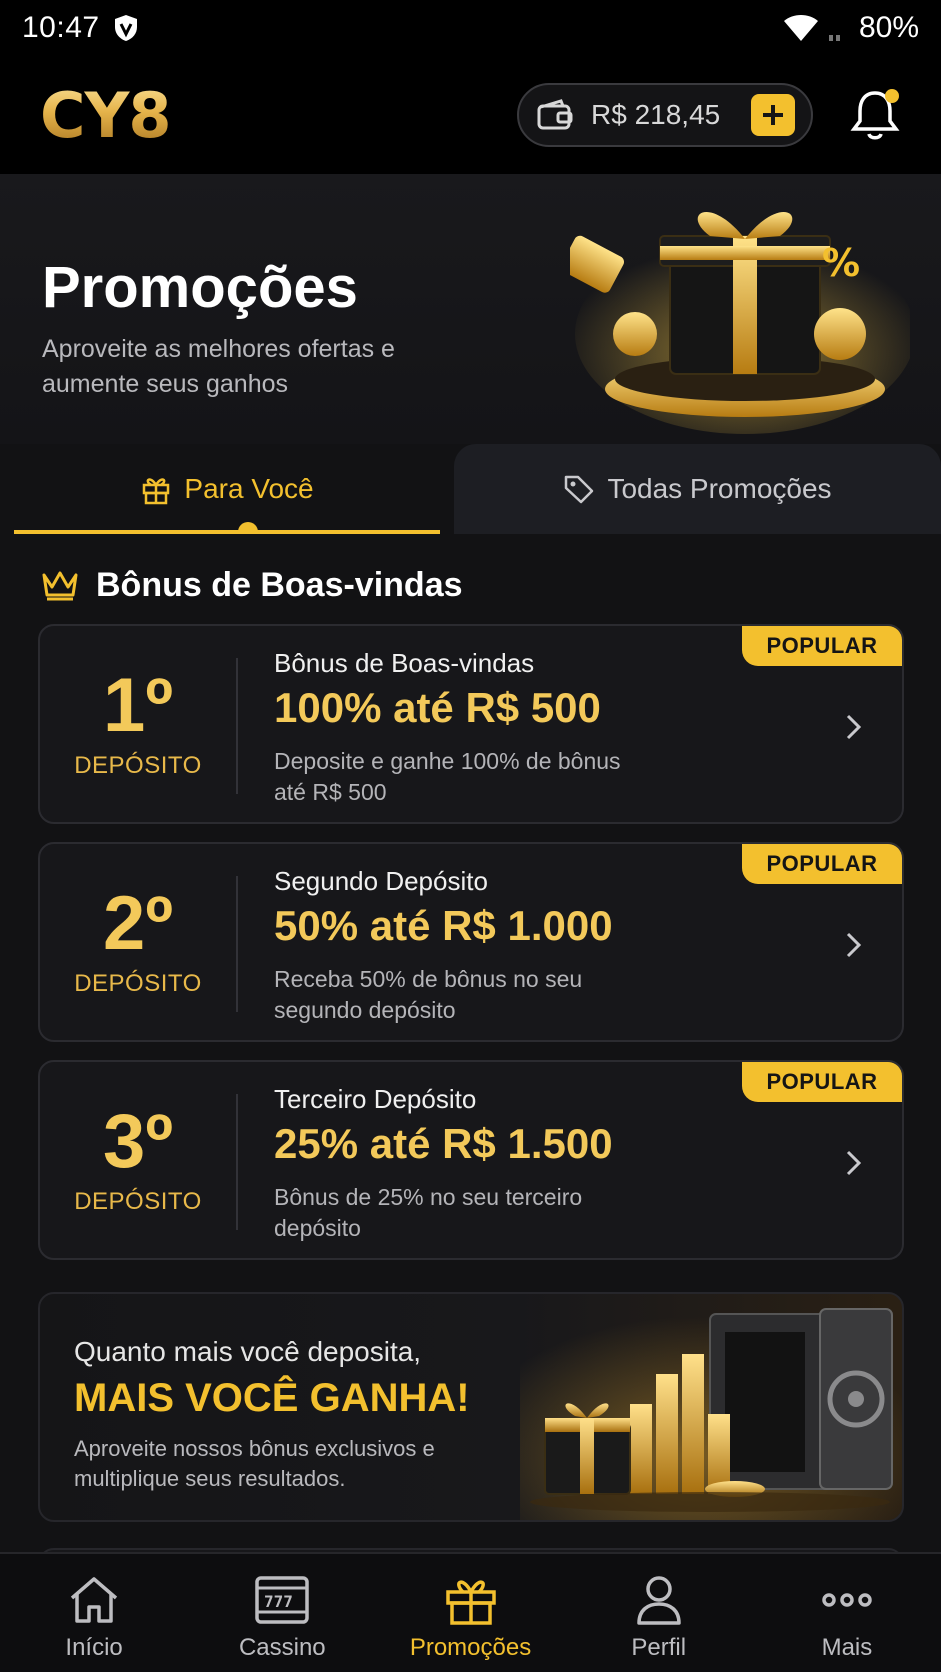 The image size is (941, 1672). I want to click on plus-icon, so click(773, 115).